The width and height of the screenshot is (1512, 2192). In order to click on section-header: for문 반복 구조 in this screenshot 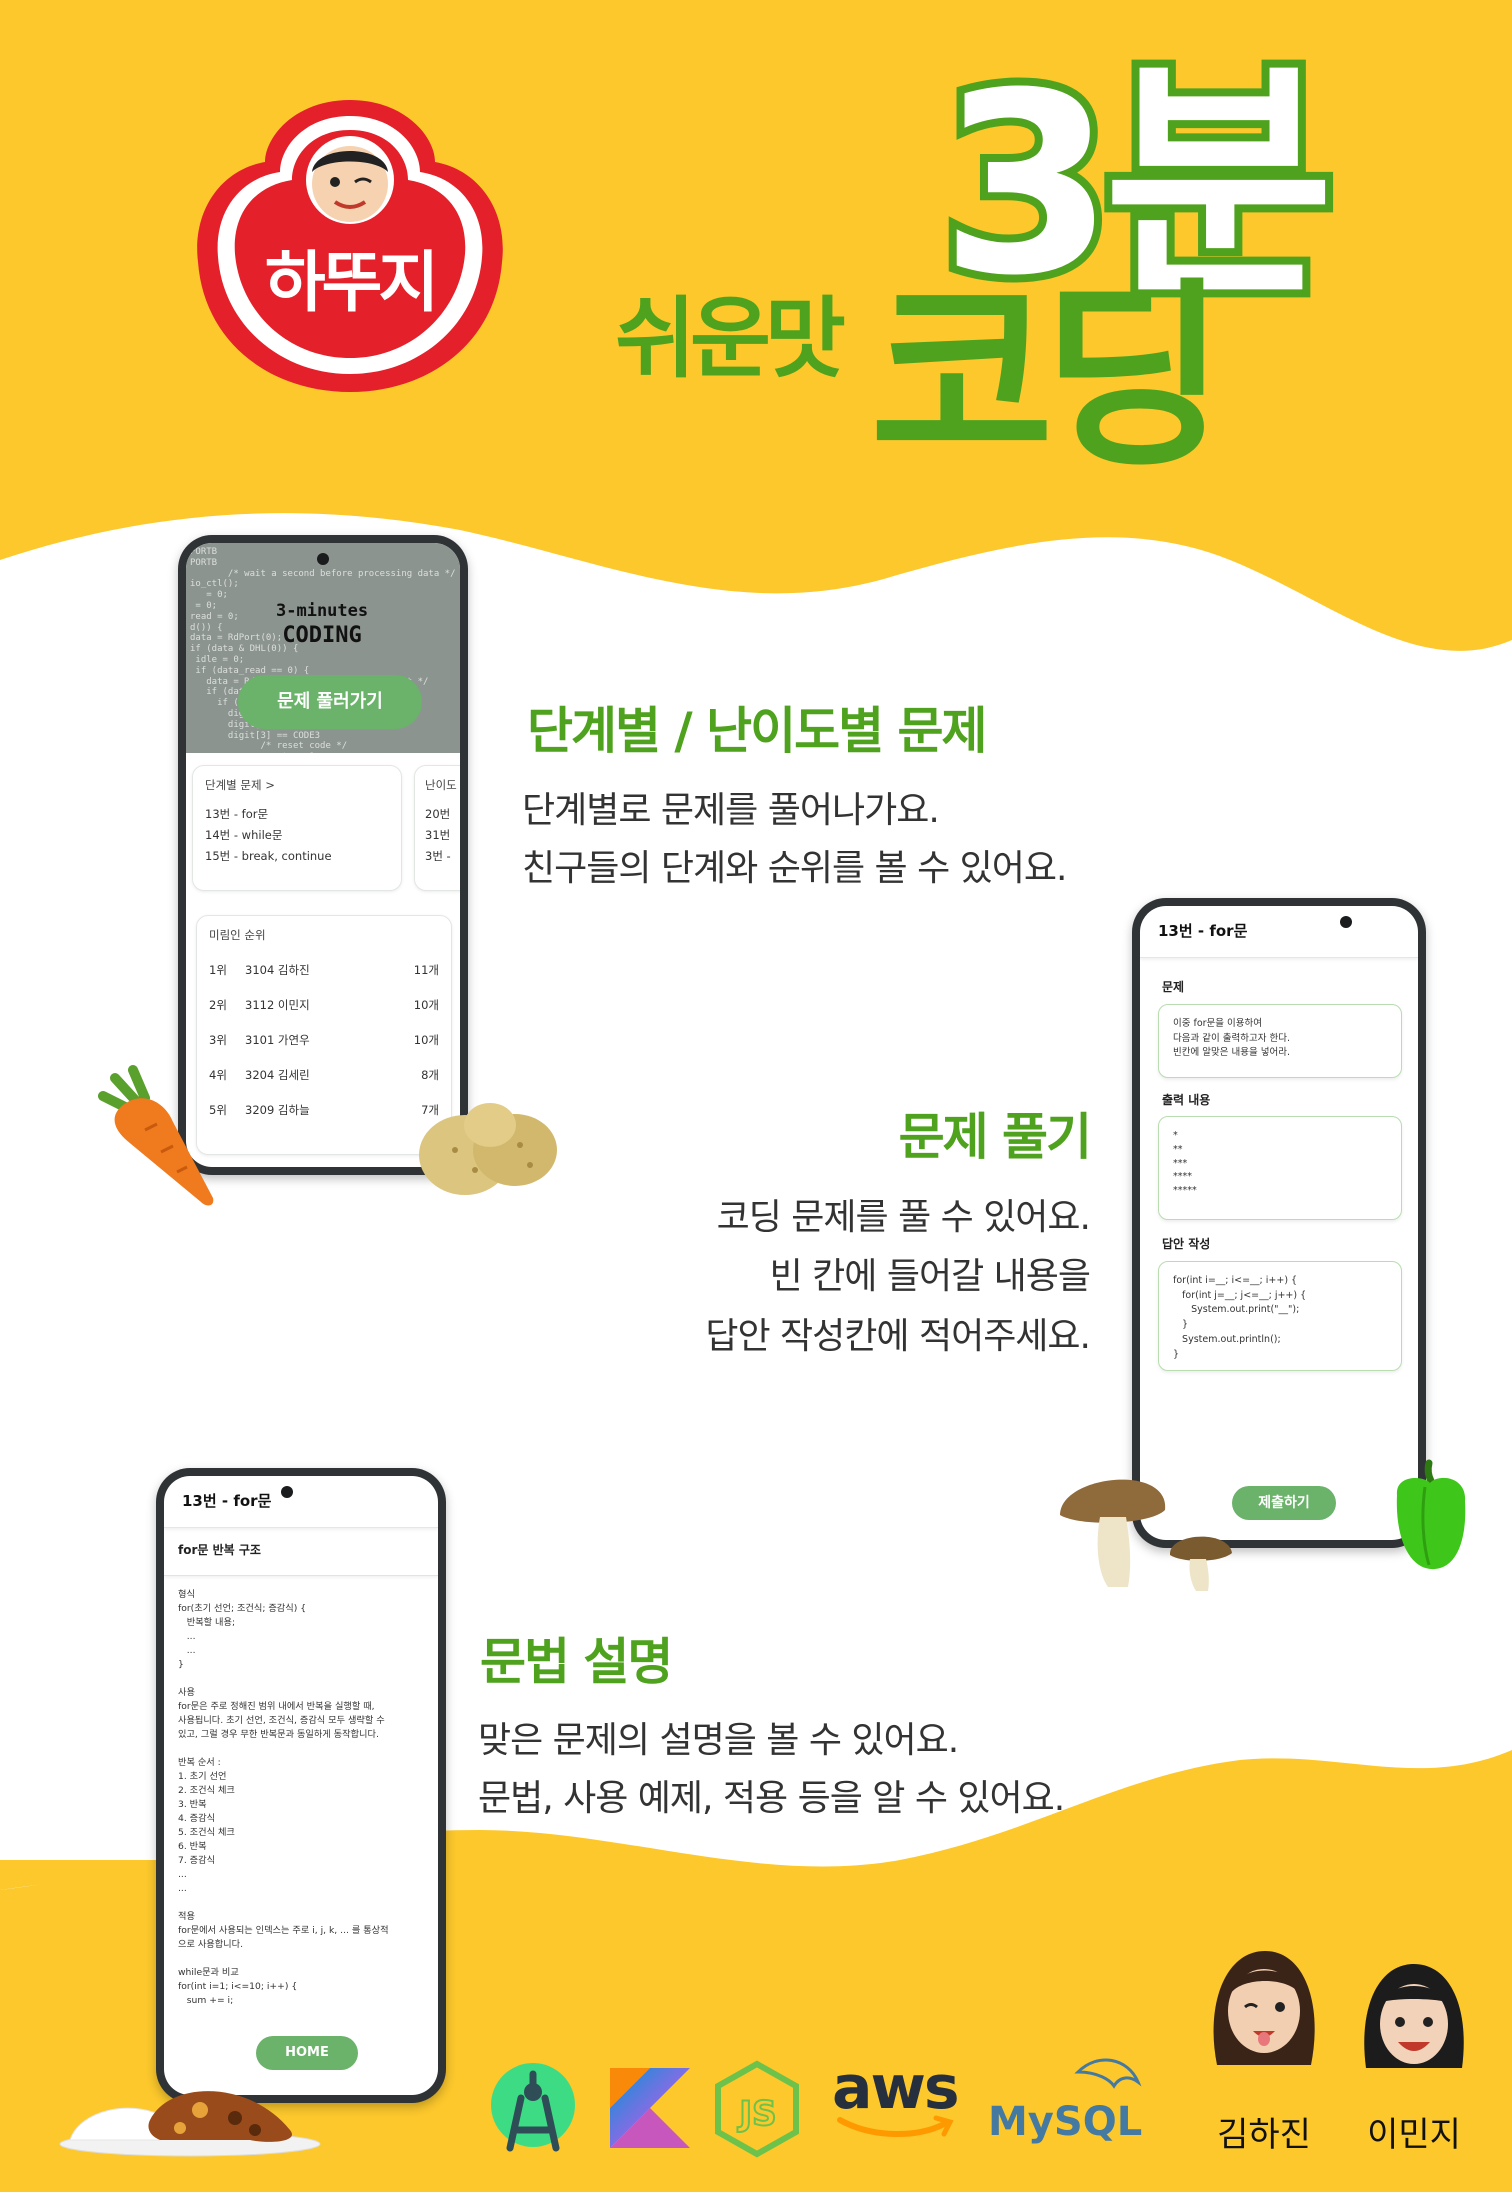, I will do `click(301, 1553)`.